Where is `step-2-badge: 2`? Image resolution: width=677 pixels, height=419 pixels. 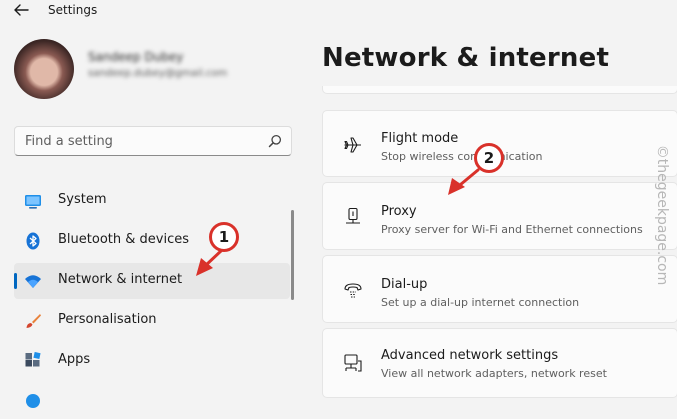 step-2-badge: 2 is located at coordinates (489, 158).